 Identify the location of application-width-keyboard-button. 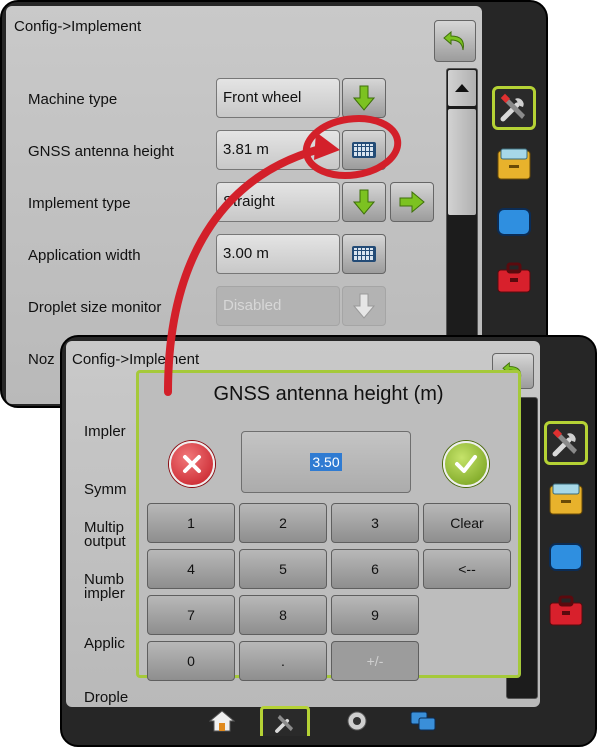
(364, 254).